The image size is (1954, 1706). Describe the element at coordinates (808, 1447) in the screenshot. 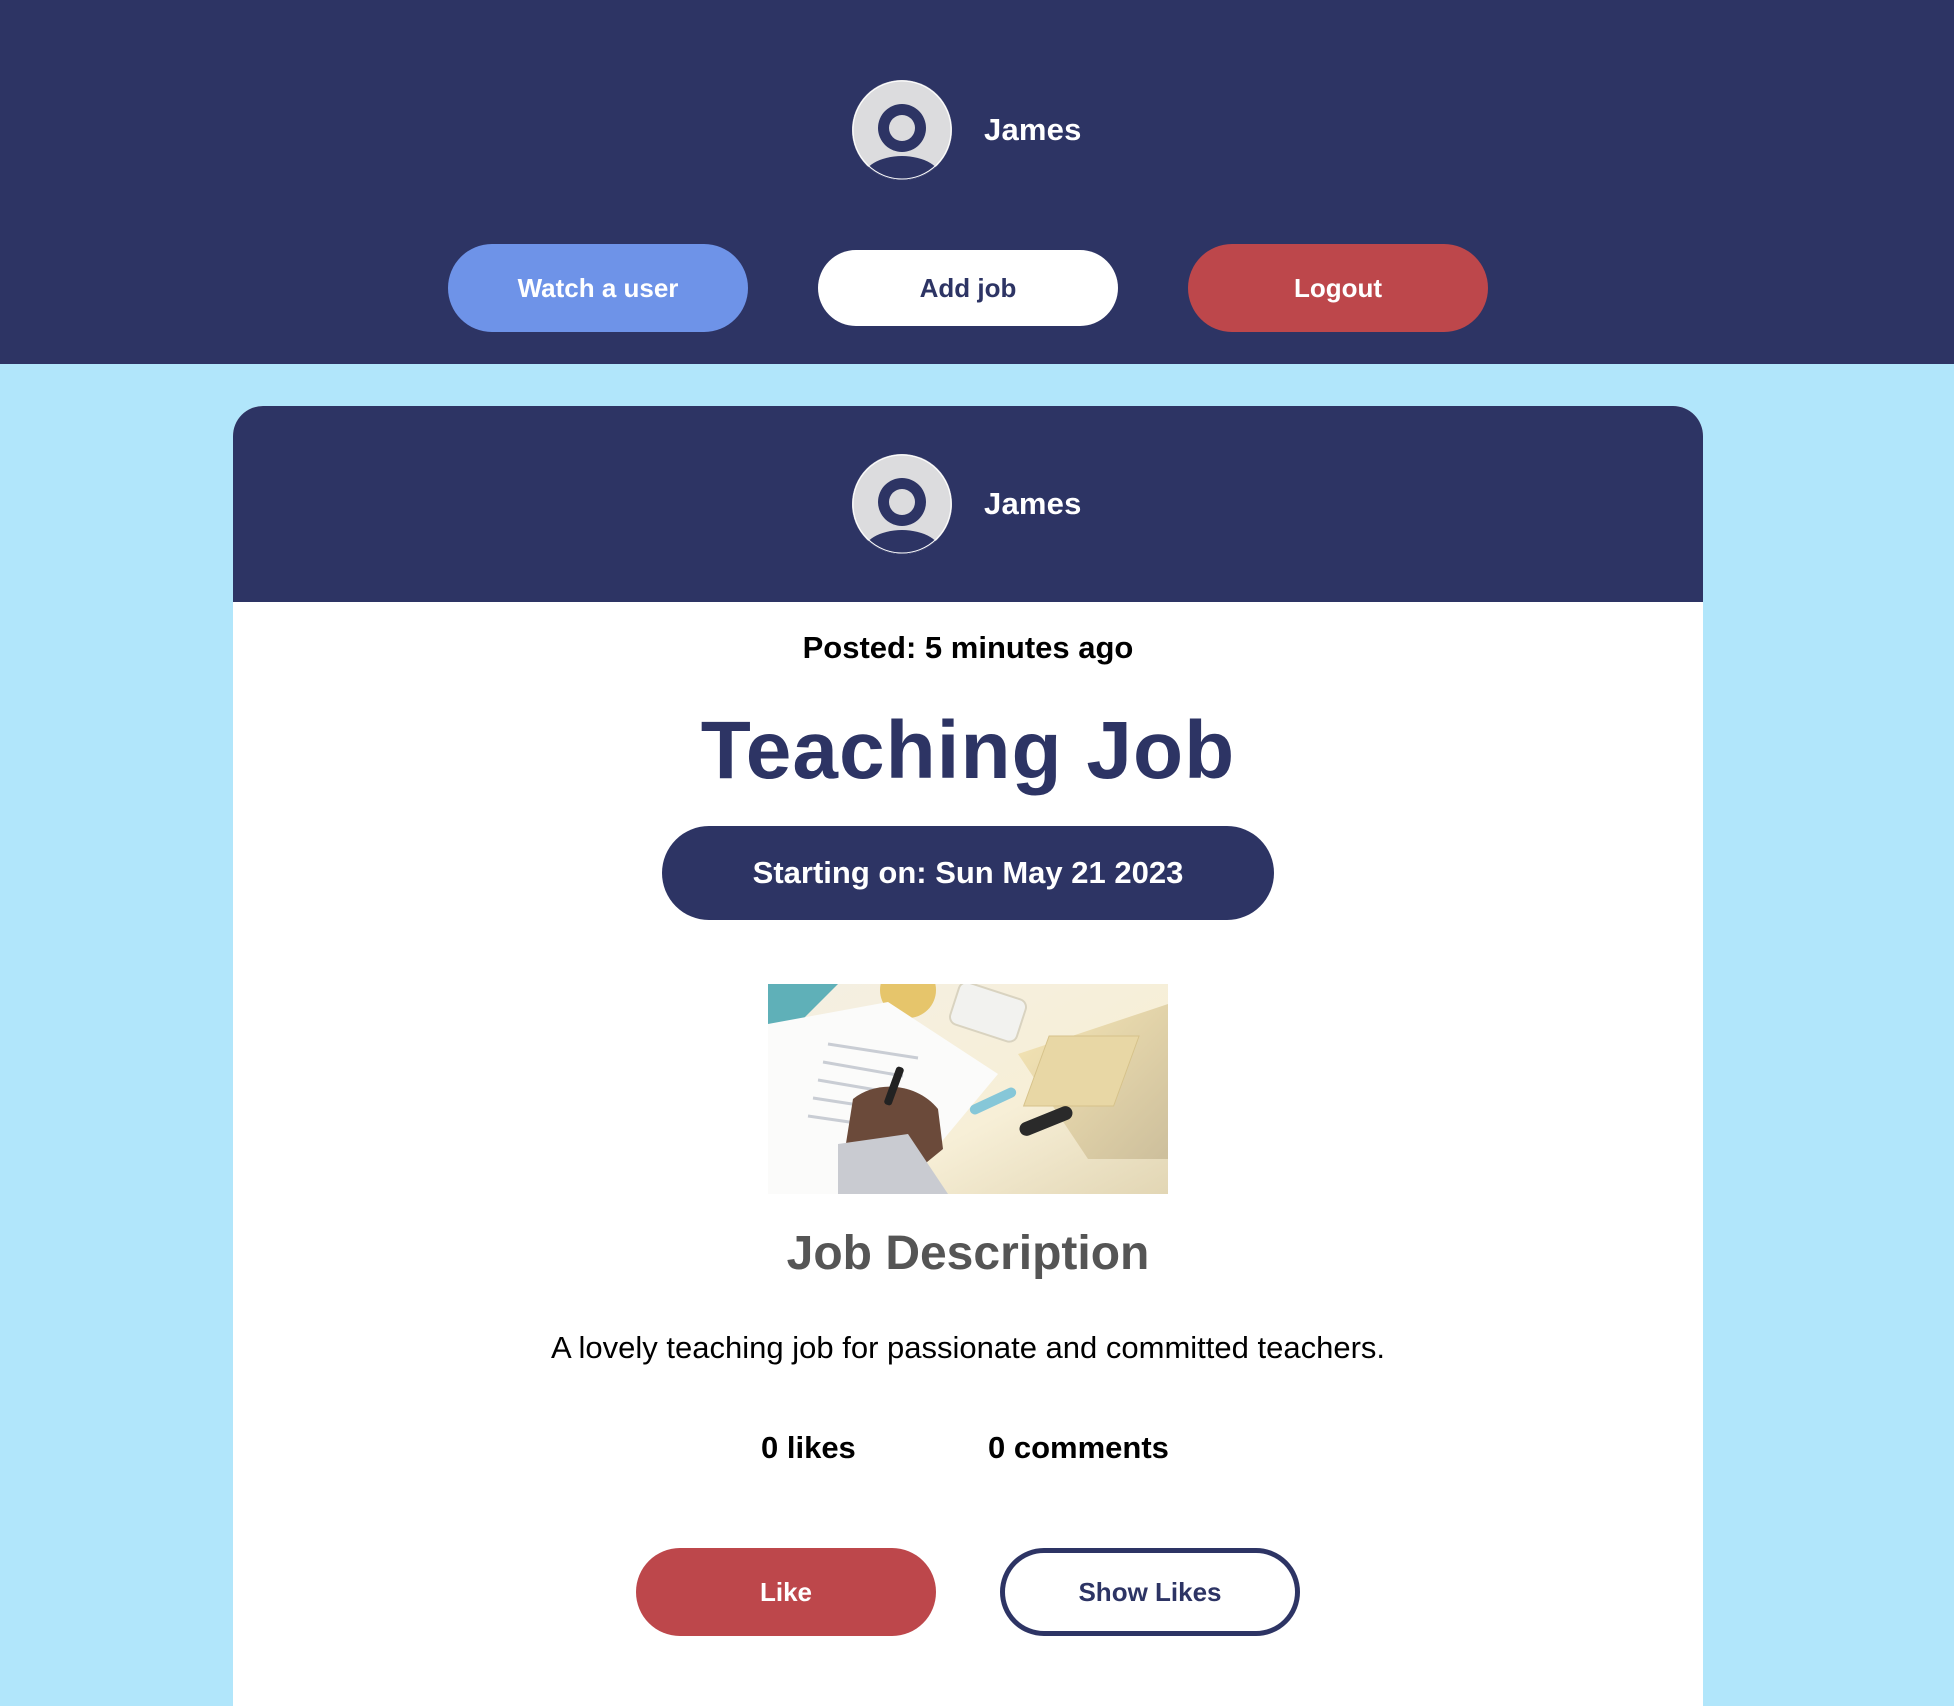

I see `likes-count: 0 likes` at that location.